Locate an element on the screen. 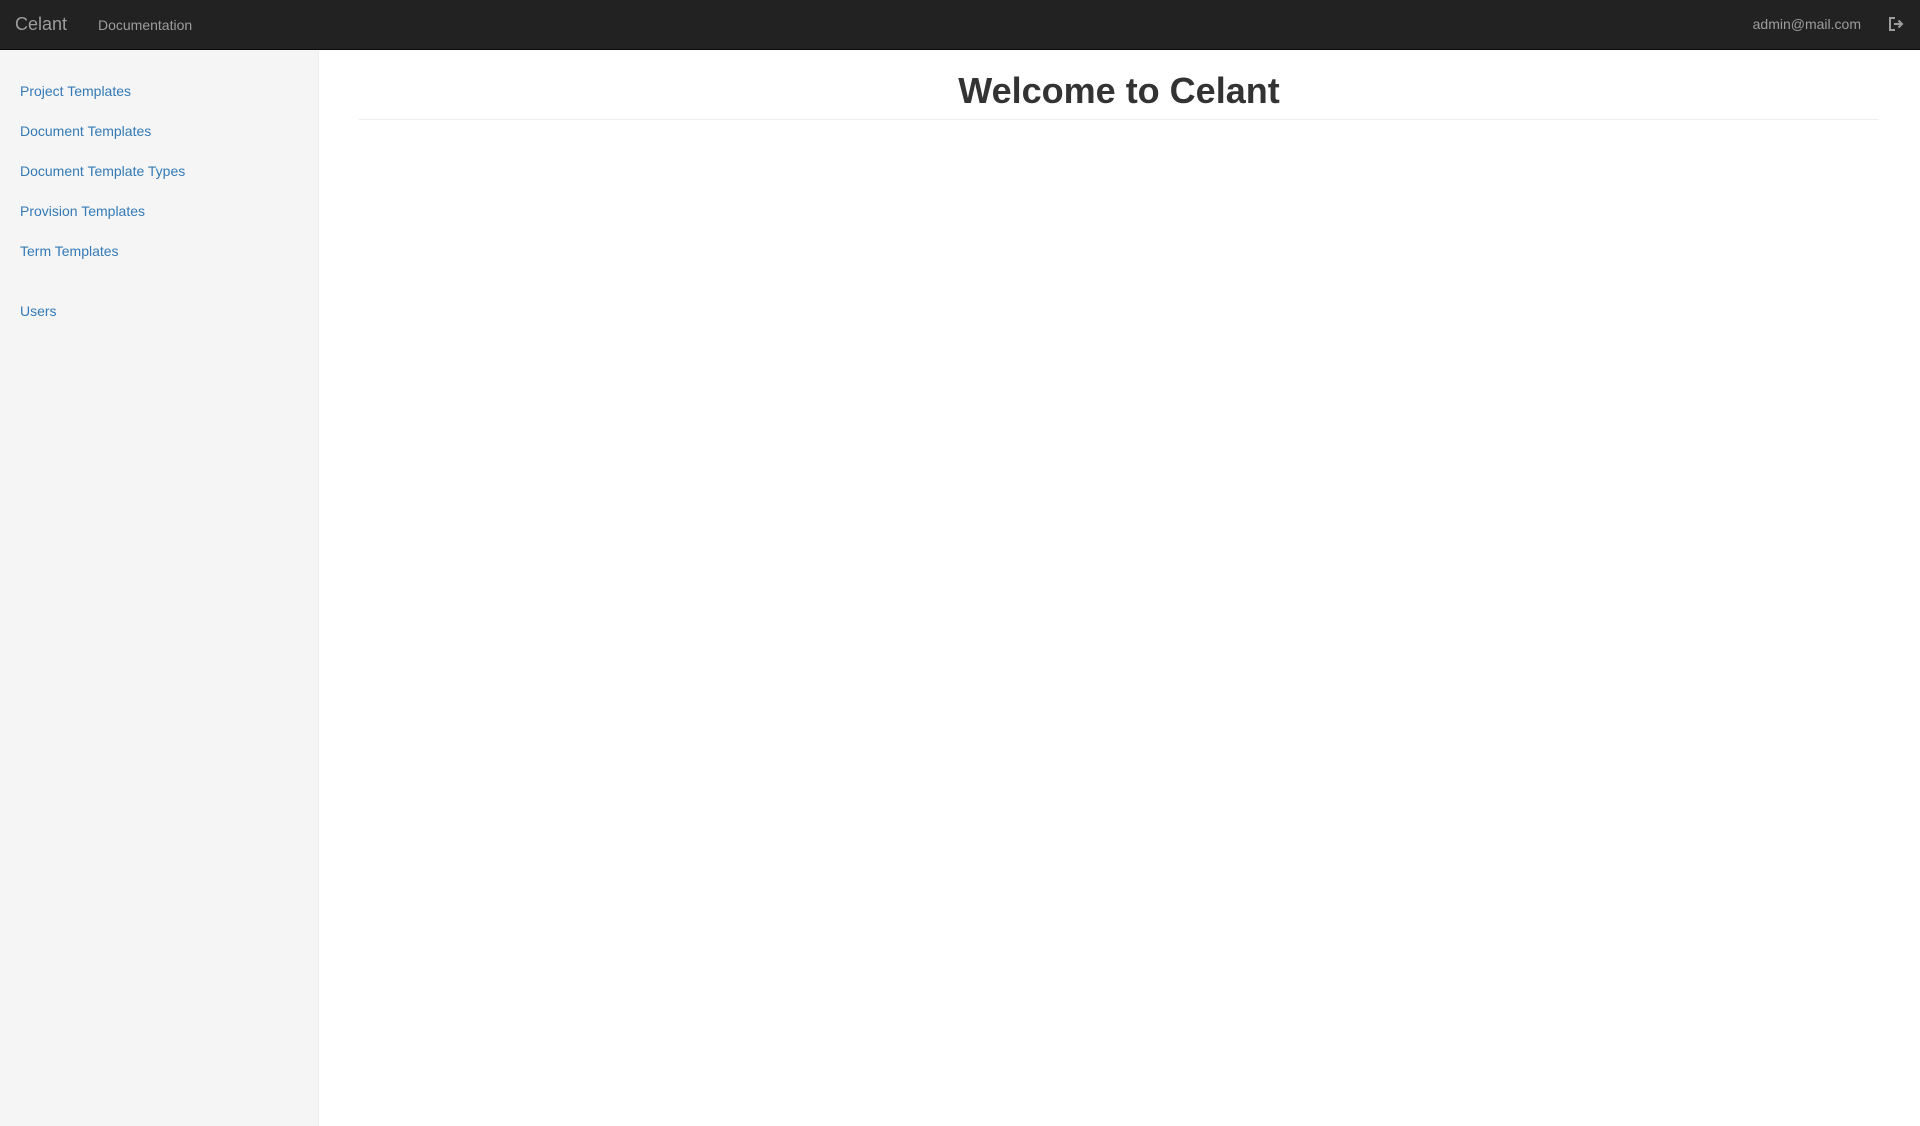 The width and height of the screenshot is (1920, 1126). brand-link: Celant is located at coordinates (41, 25).